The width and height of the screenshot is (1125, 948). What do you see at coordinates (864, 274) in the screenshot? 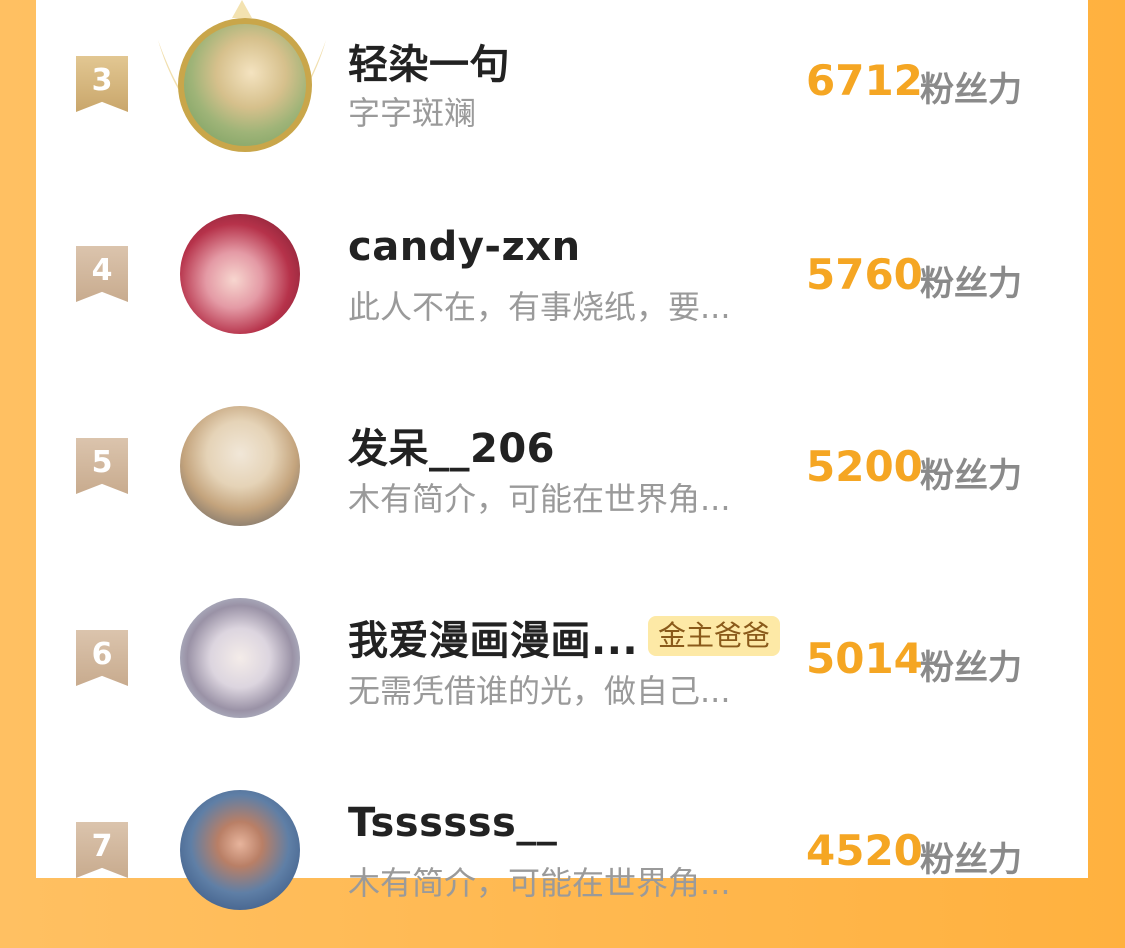
I see `fan-power-score: 5760` at bounding box center [864, 274].